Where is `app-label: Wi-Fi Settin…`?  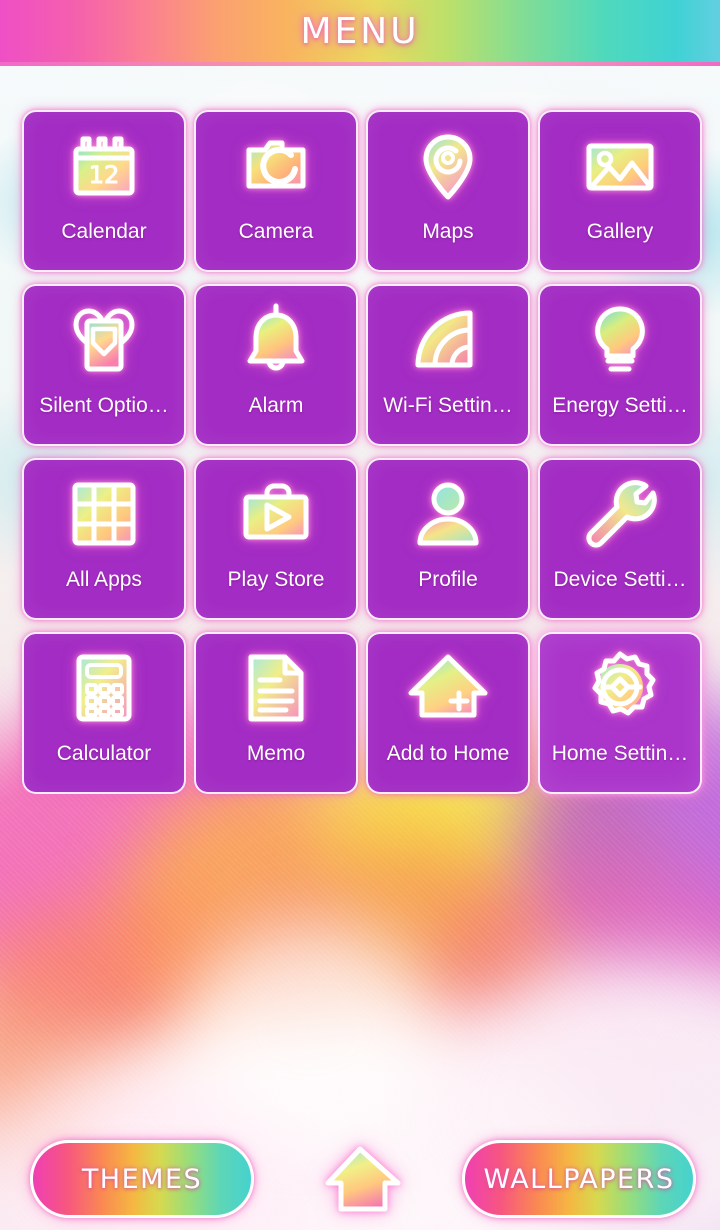
app-label: Wi-Fi Settin… is located at coordinates (448, 405).